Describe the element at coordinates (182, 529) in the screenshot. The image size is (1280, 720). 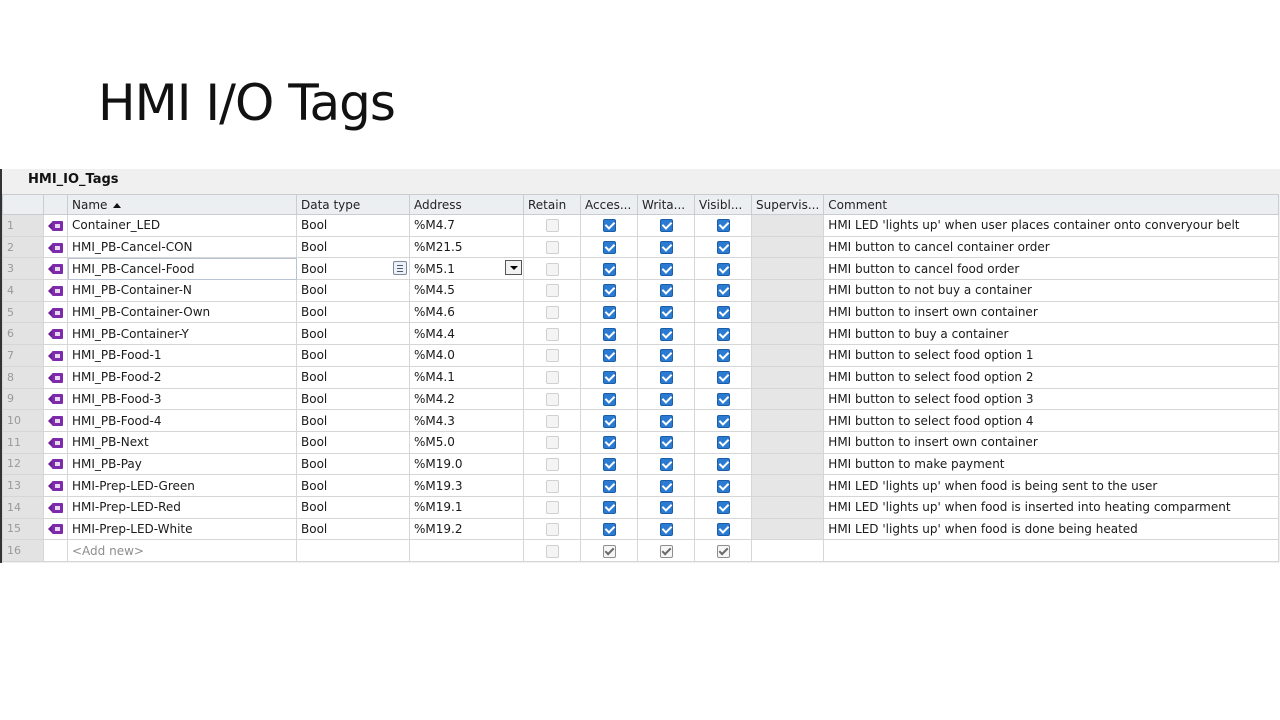
I see `tag-name: HMI-Prep-LED-White` at that location.